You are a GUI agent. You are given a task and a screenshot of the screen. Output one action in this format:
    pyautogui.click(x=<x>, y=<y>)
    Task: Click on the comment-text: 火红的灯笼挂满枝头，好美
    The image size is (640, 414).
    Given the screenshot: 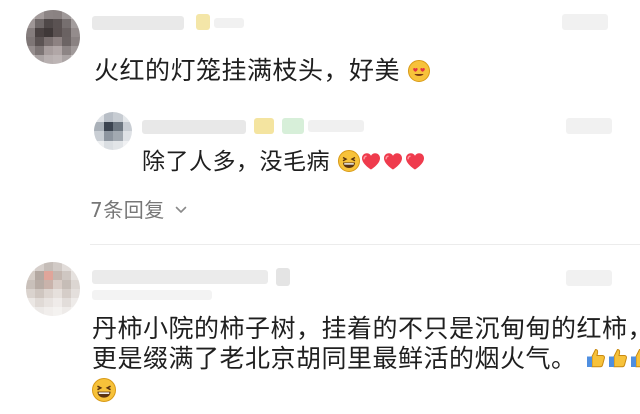 What is the action you would take?
    pyautogui.click(x=262, y=70)
    